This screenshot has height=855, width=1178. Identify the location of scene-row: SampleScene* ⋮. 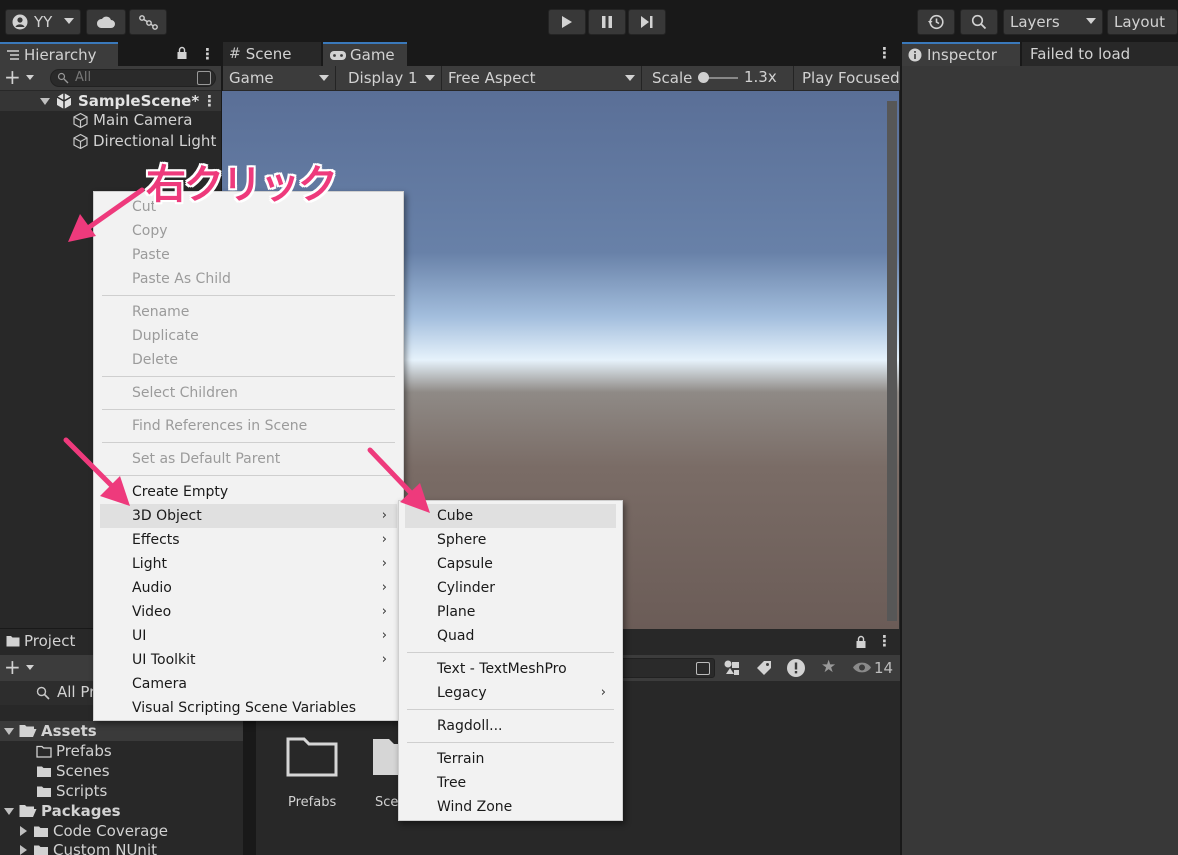
(110, 101).